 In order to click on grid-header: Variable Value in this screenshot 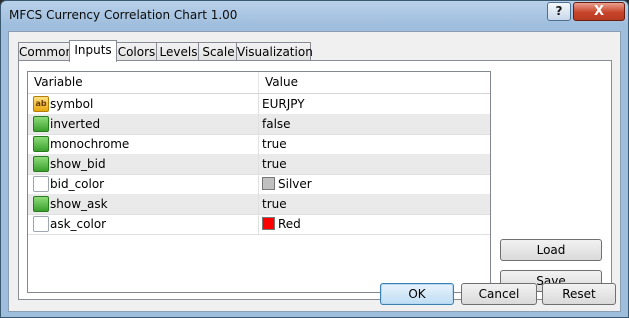, I will do `click(259, 83)`.